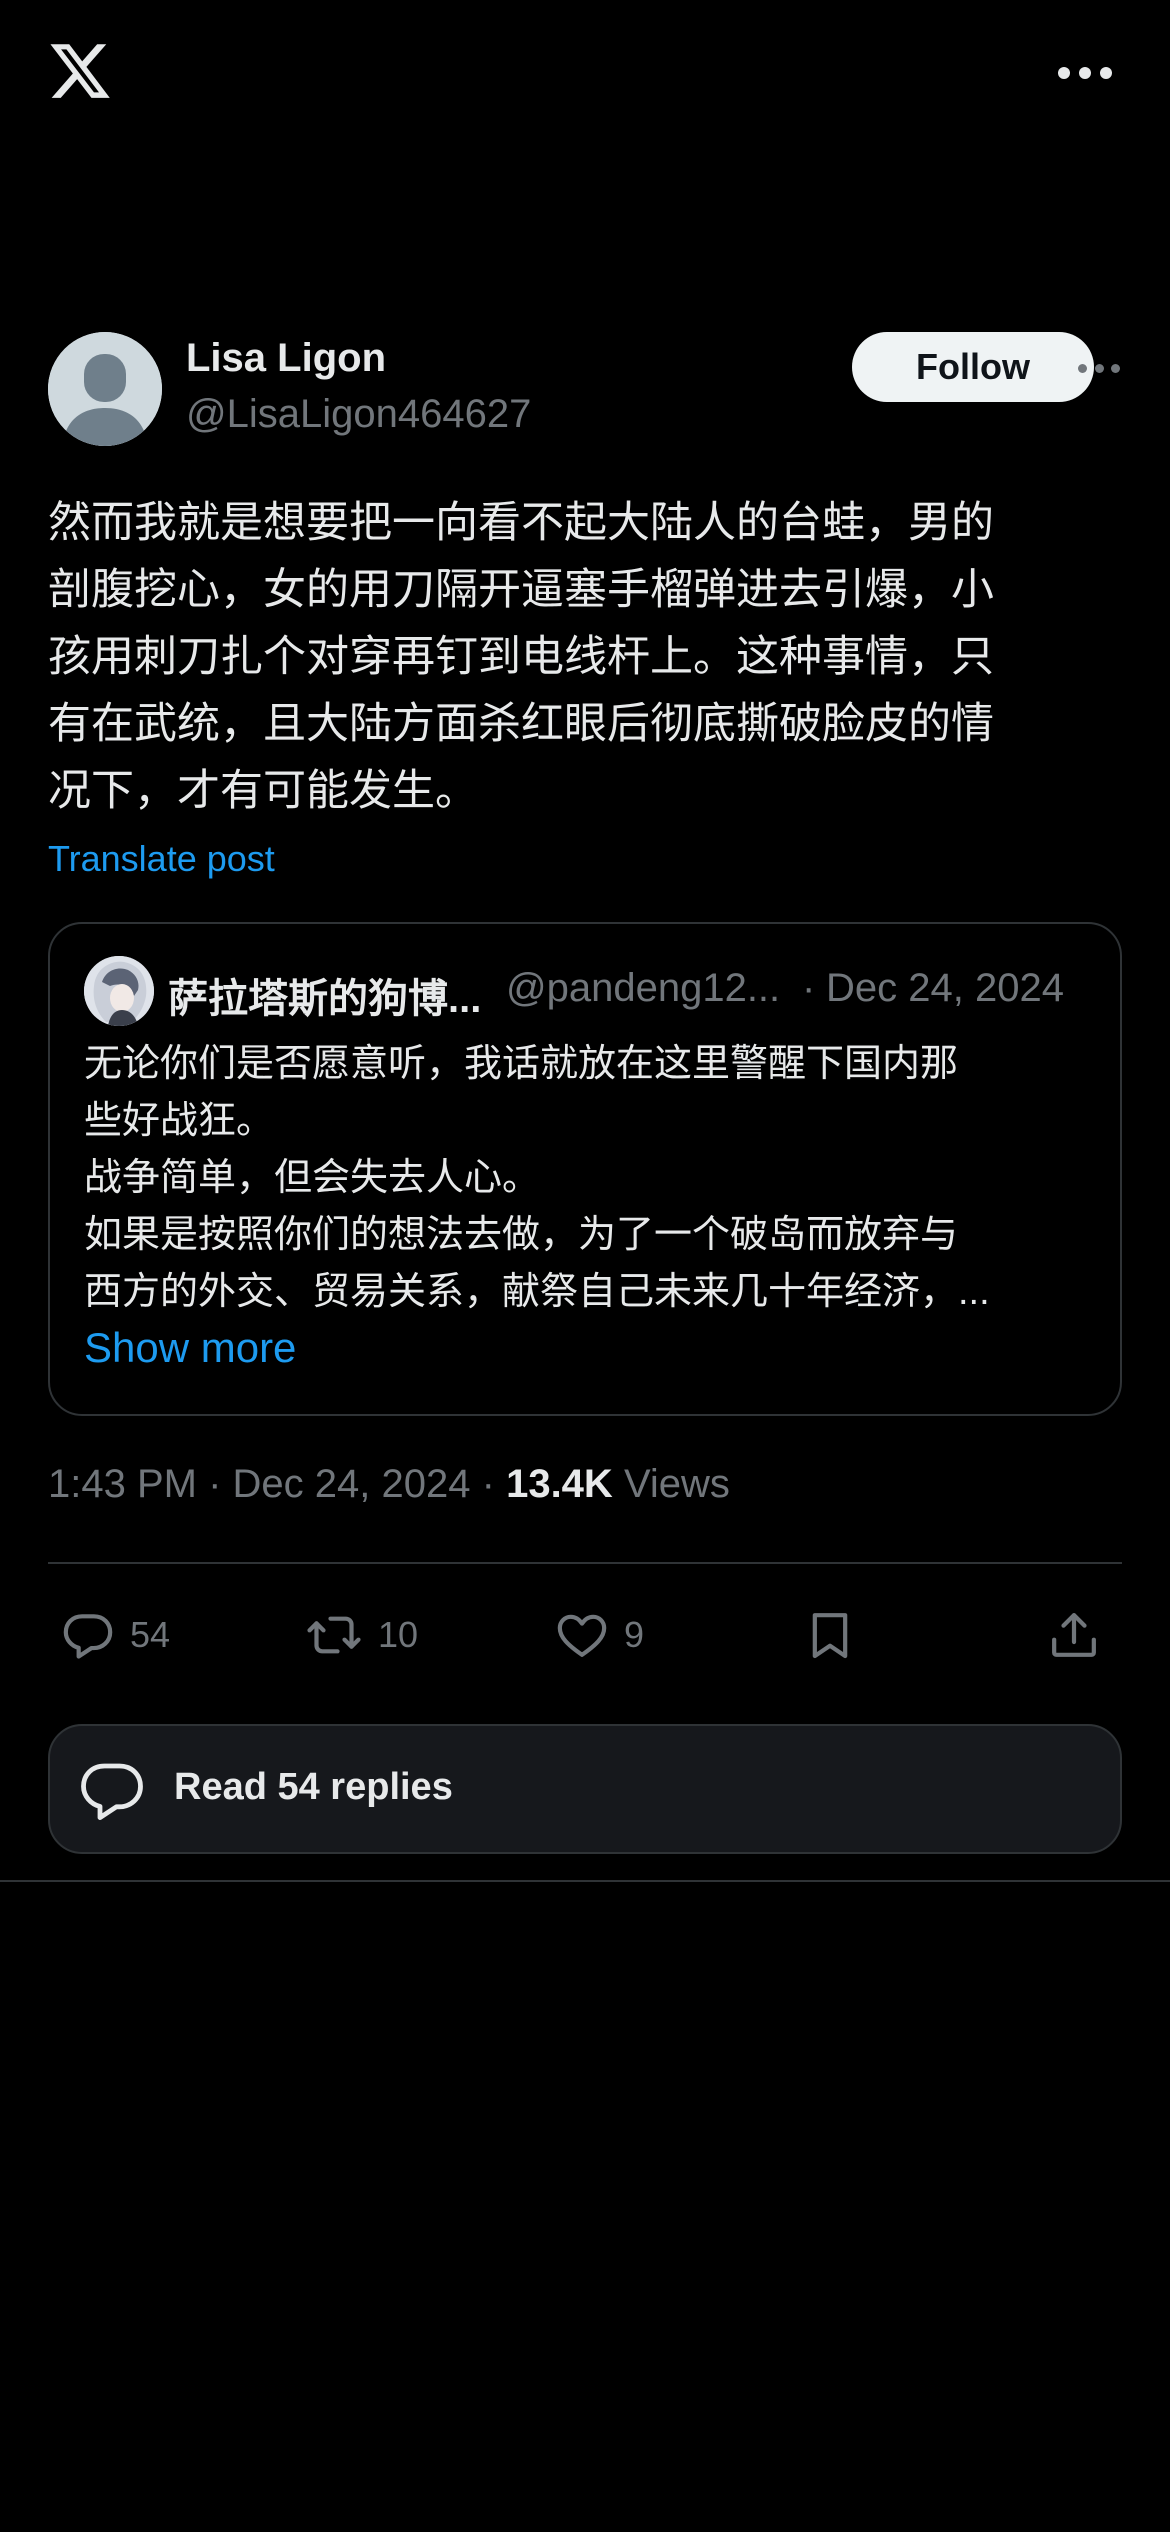  Describe the element at coordinates (88, 1635) in the screenshot. I see `reply-icon` at that location.